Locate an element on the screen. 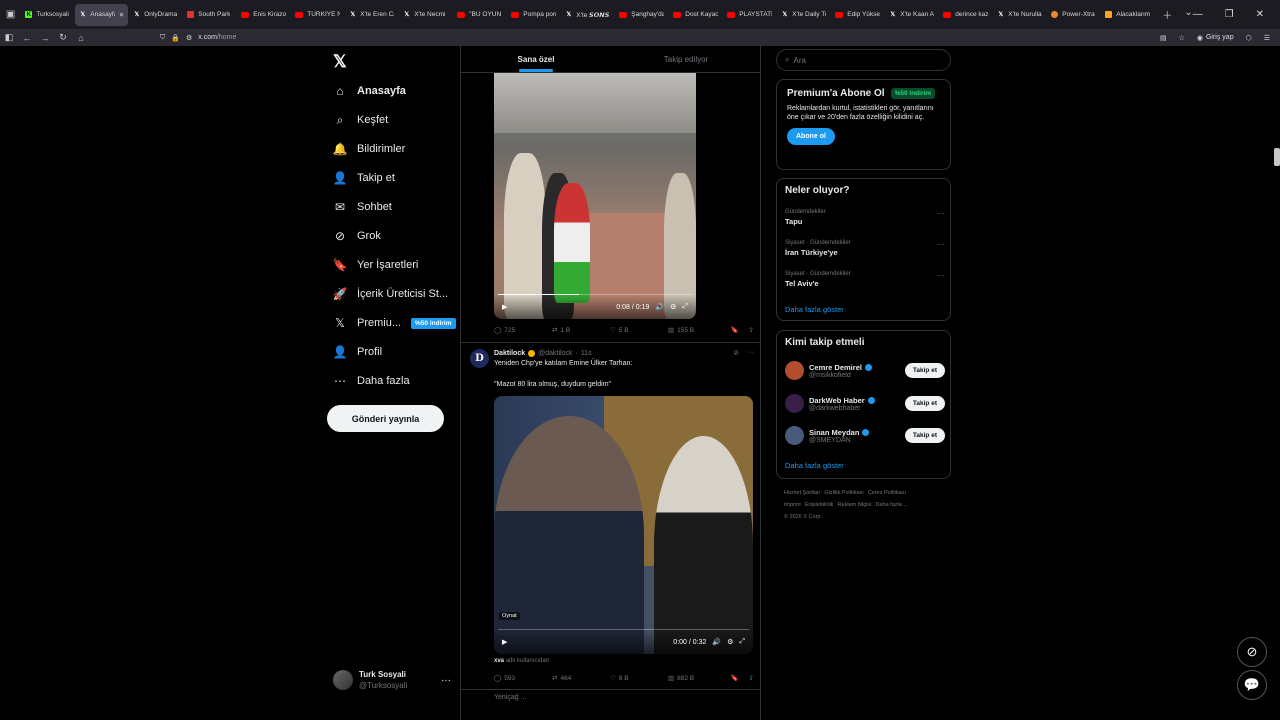  reader-view-icon: ▤ is located at coordinates (1163, 38).